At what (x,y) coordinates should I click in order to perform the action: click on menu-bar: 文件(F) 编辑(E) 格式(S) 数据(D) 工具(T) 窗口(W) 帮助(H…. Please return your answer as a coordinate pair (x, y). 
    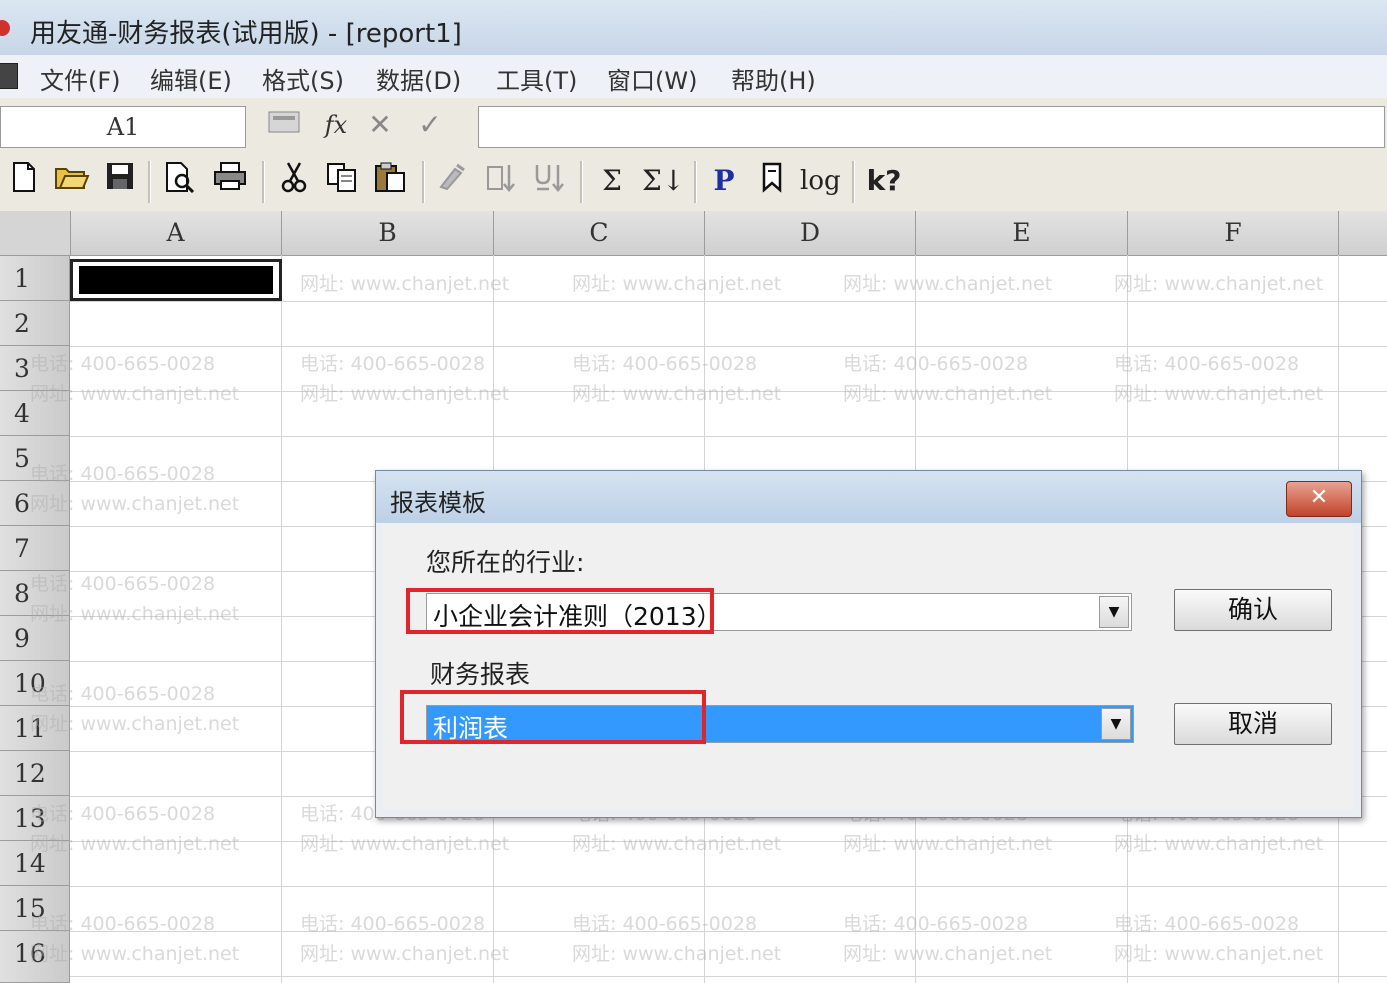
    Looking at the image, I should click on (693, 77).